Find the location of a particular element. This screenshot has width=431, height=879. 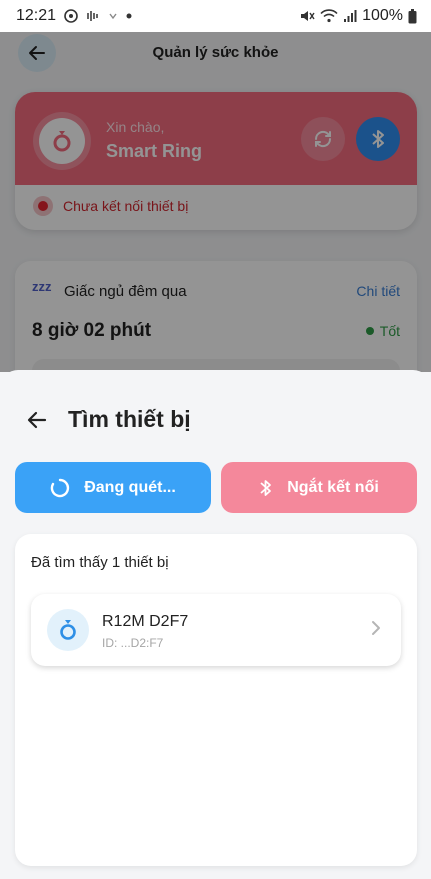

voicemail-icon is located at coordinates (93, 16).